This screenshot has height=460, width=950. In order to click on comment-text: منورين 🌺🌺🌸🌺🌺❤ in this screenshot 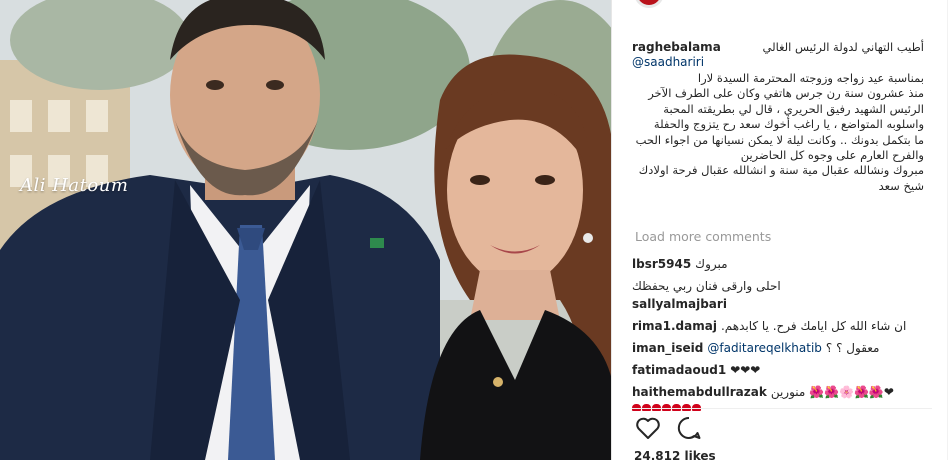, I will do `click(832, 392)`.